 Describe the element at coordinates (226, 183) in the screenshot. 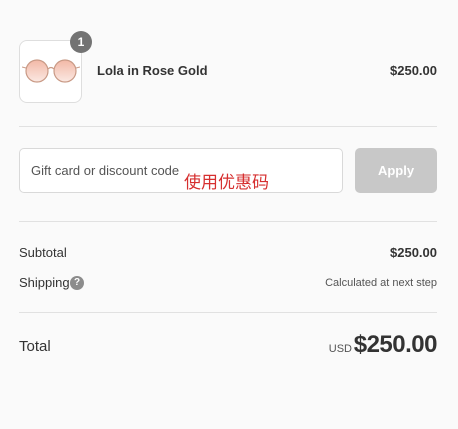

I see `discount-annotation: 使用优惠码` at that location.